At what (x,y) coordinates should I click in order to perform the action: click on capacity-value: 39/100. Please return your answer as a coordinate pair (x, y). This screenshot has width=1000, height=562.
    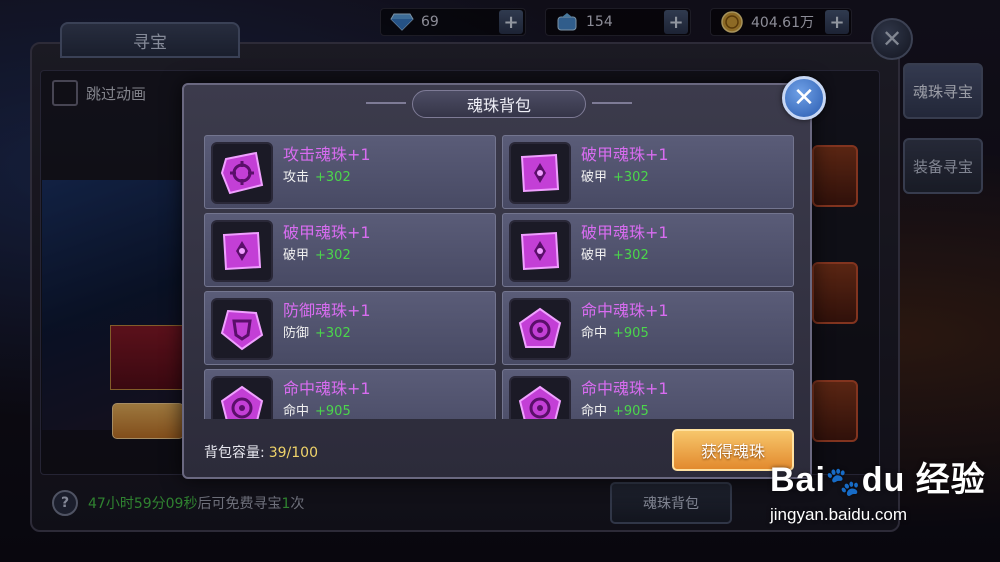
    Looking at the image, I should click on (293, 453).